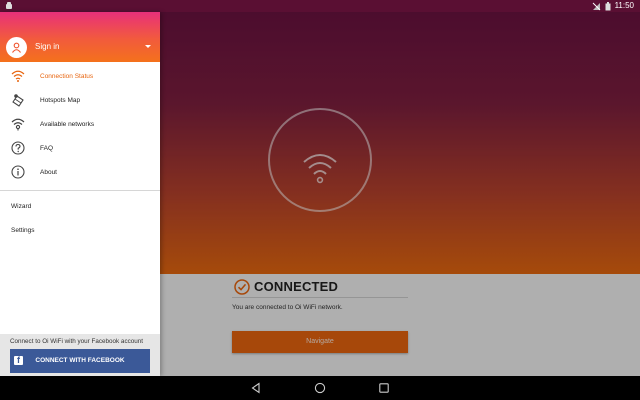 The height and width of the screenshot is (400, 640). Describe the element at coordinates (67, 124) in the screenshot. I see `menu-item-label: Available networks` at that location.